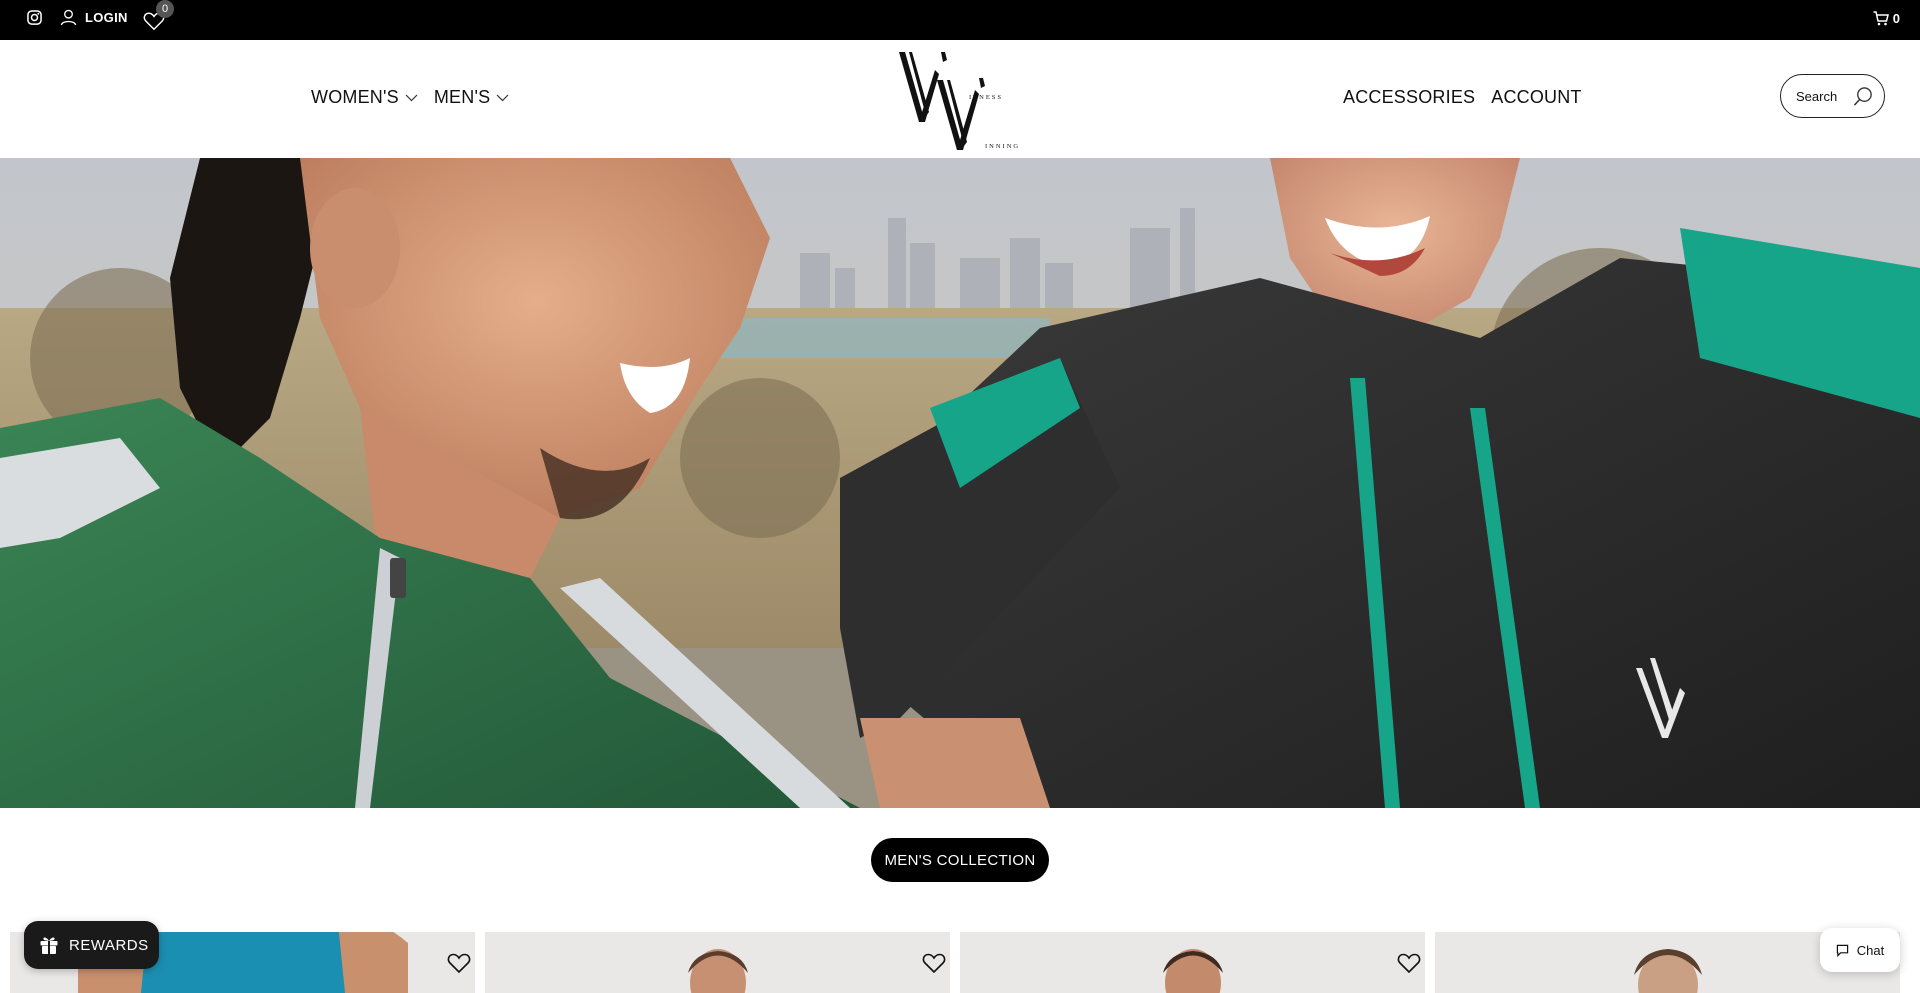 Image resolution: width=1920 pixels, height=993 pixels. Describe the element at coordinates (68, 17) in the screenshot. I see `user-icon` at that location.